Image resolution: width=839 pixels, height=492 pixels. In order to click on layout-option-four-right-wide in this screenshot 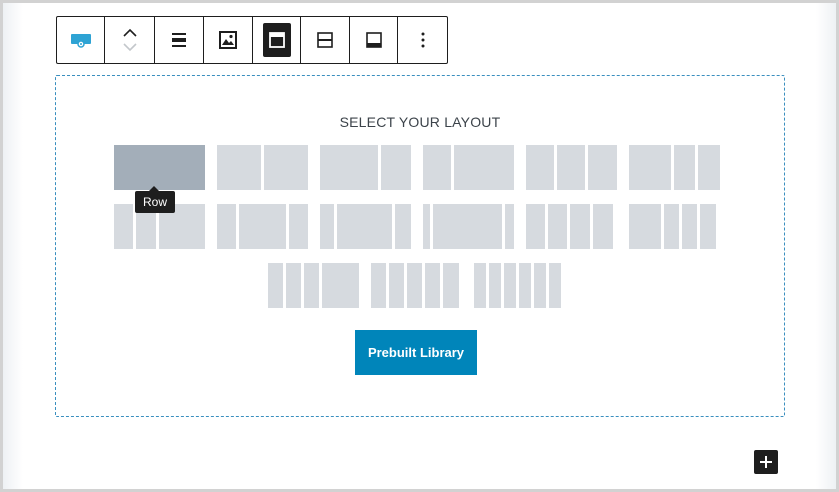, I will do `click(313, 285)`.